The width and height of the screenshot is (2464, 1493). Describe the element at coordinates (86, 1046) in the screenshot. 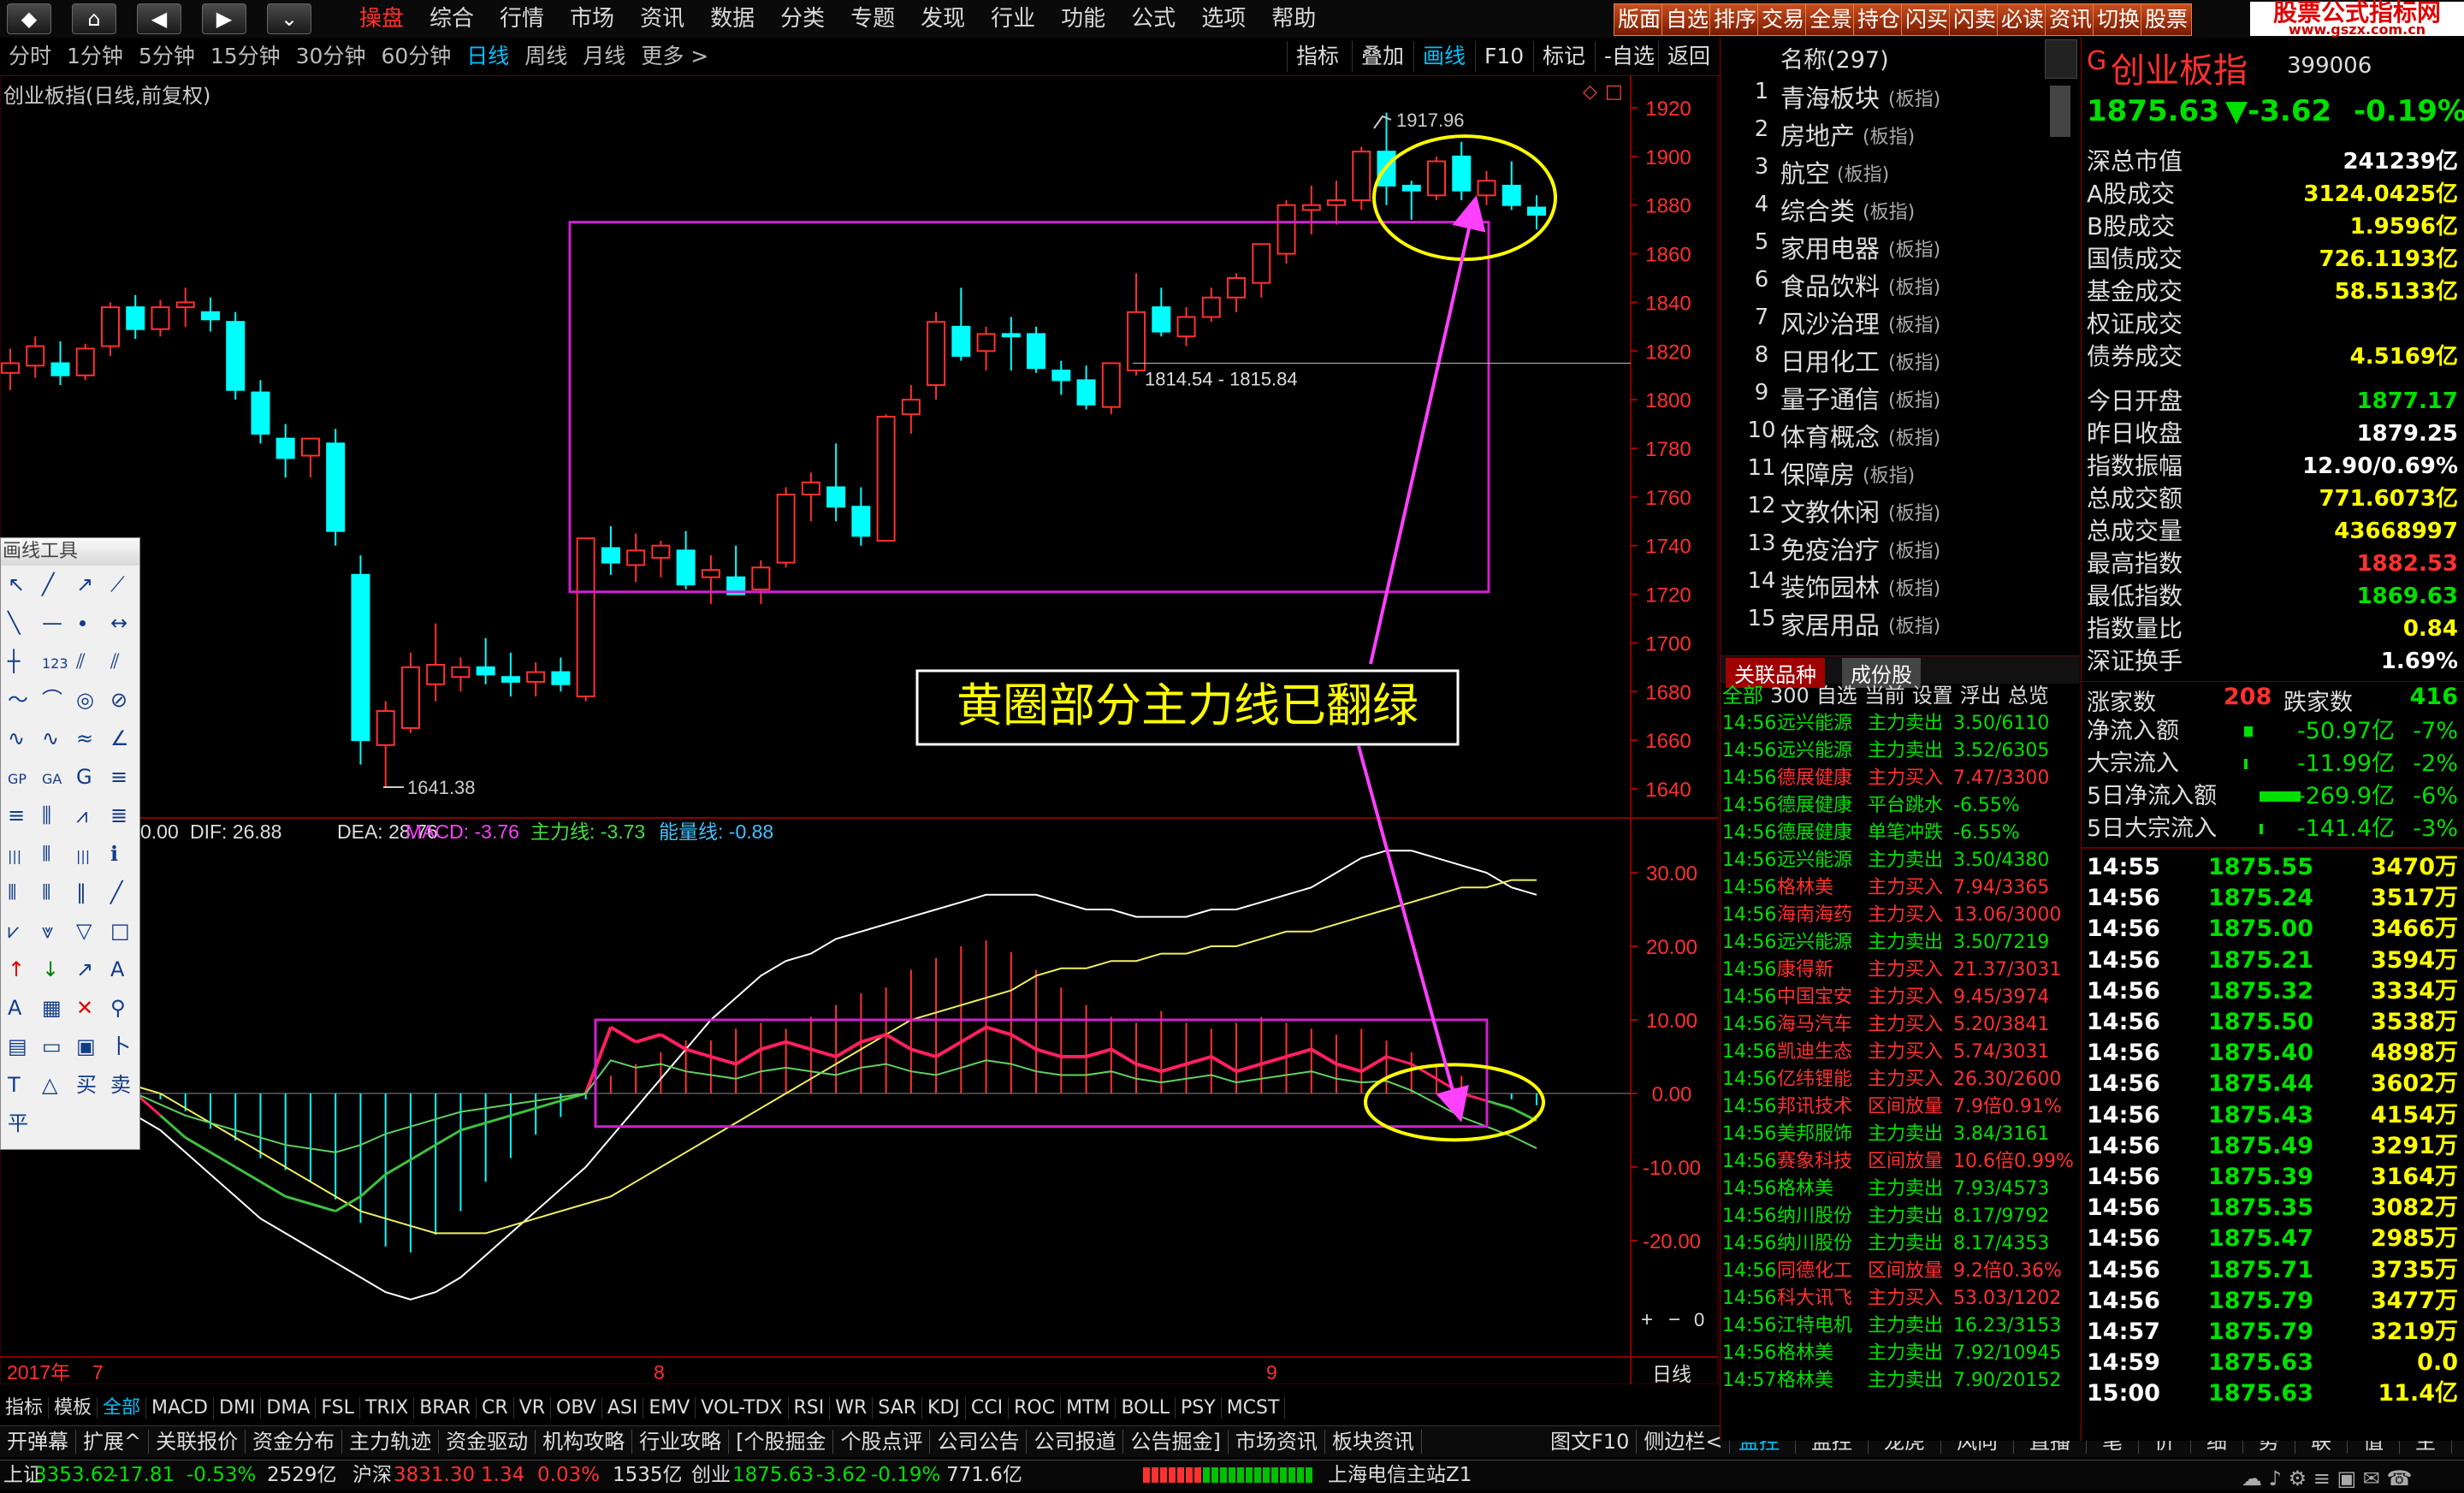

I see `draw-tool-icon: ▣` at that location.